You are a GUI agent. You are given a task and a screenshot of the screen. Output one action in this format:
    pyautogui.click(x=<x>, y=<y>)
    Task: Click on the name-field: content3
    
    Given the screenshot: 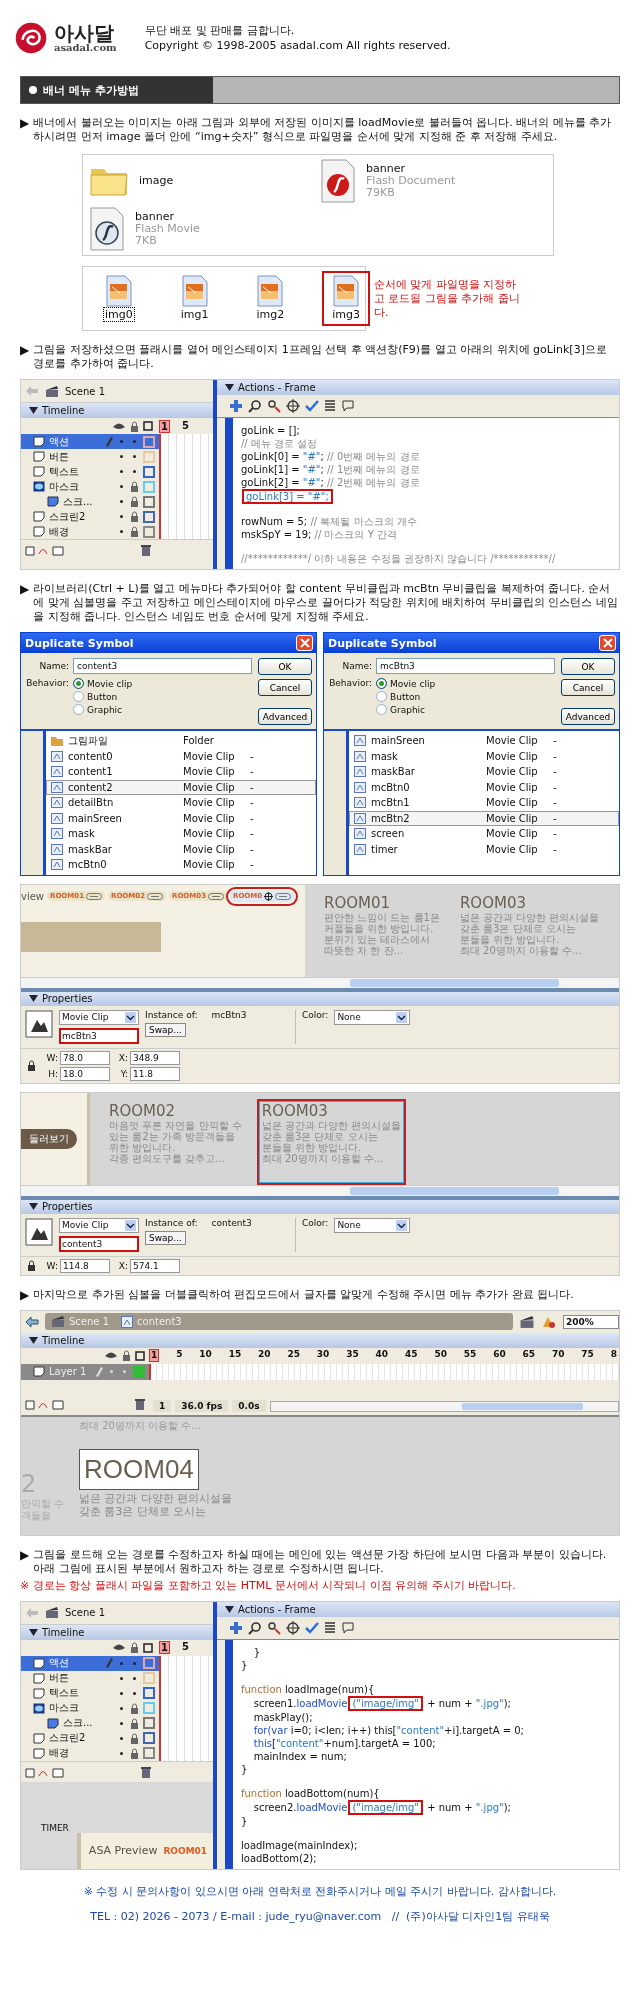 What is the action you would take?
    pyautogui.click(x=162, y=666)
    